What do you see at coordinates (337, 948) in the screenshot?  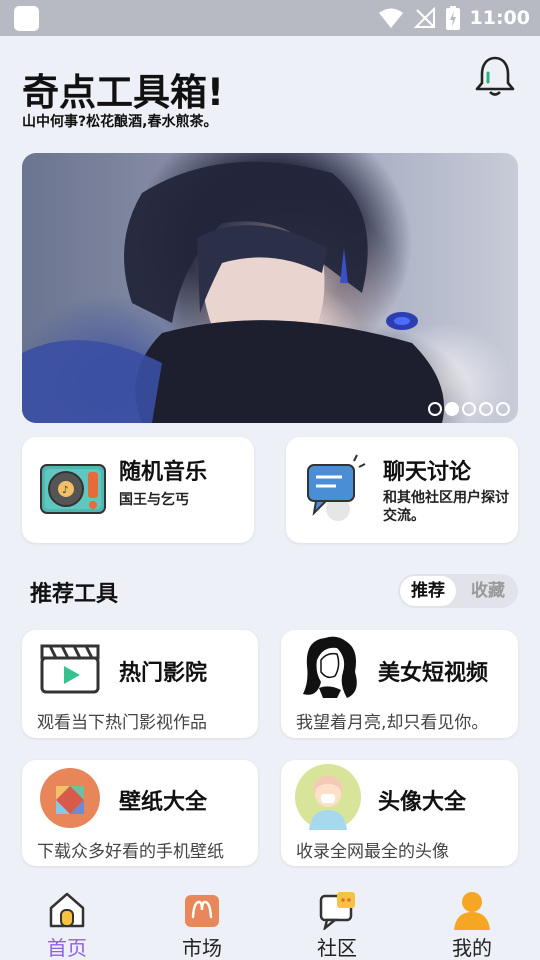 I see `nav-label: 社区` at bounding box center [337, 948].